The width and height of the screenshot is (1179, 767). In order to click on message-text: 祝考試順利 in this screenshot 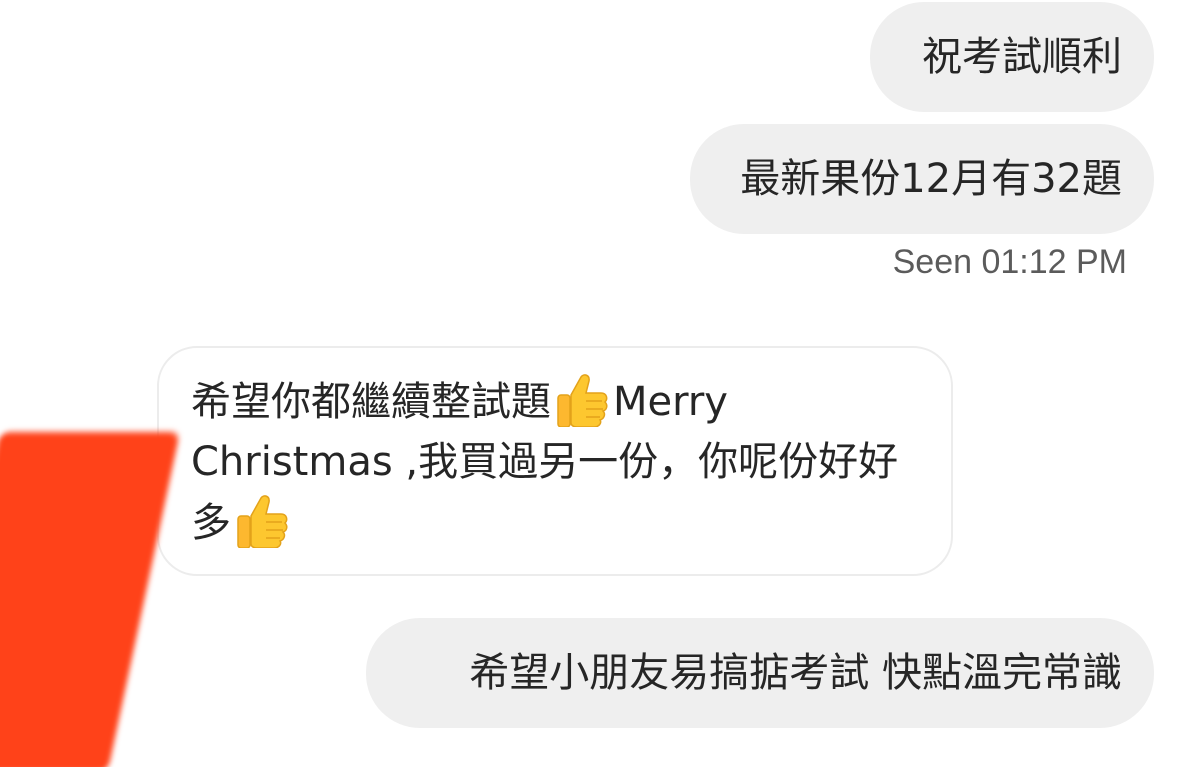, I will do `click(1022, 57)`.